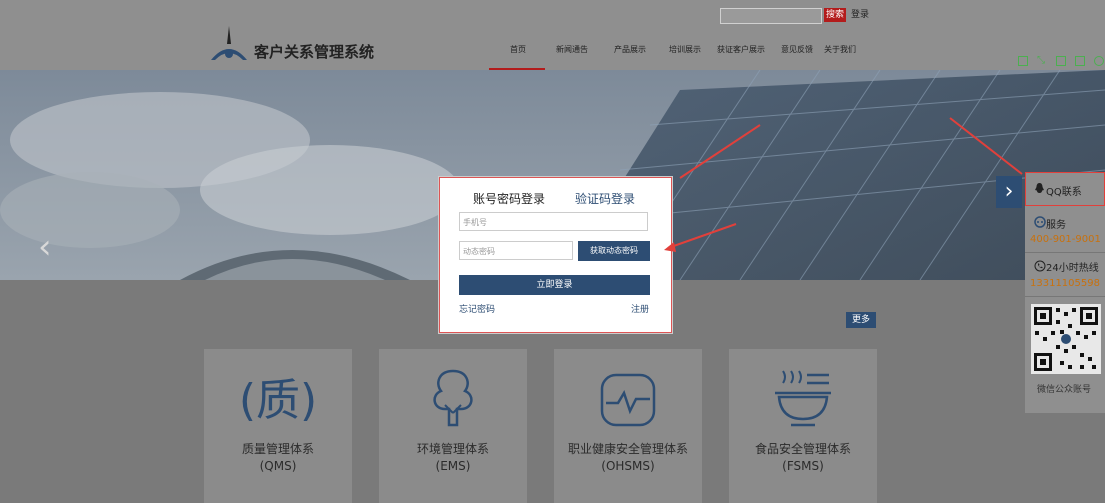 This screenshot has width=1105, height=503. I want to click on qq-contact: QQ联系, so click(1065, 189).